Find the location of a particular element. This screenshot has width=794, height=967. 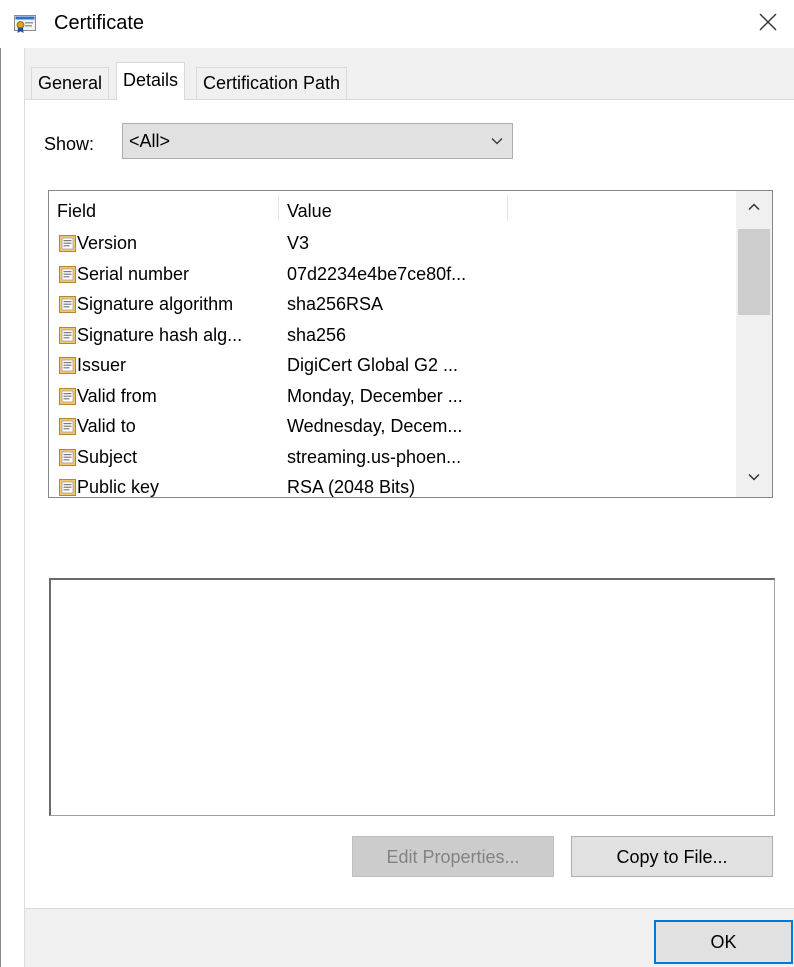

tab-label: Certification Path is located at coordinates (272, 83).